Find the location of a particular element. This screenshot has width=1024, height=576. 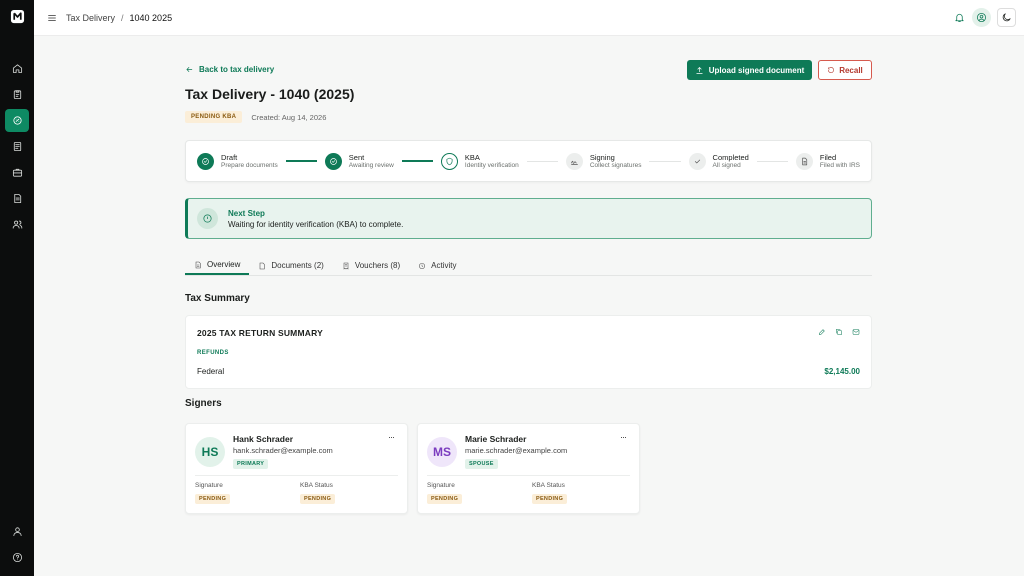

step-label: Filed is located at coordinates (828, 157).